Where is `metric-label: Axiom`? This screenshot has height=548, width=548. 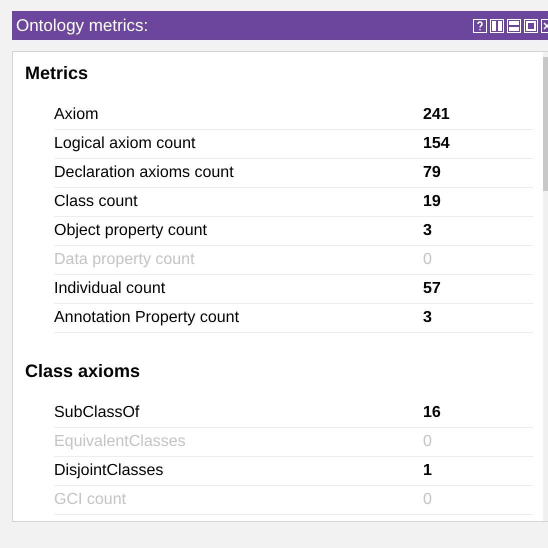 metric-label: Axiom is located at coordinates (77, 115).